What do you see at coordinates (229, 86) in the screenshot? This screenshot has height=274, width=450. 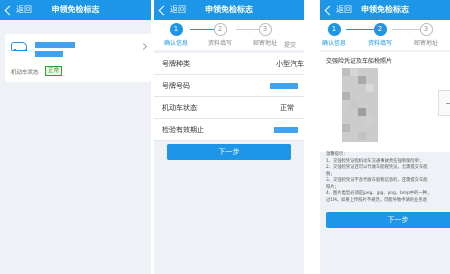 I see `info-row: 号牌号码` at bounding box center [229, 86].